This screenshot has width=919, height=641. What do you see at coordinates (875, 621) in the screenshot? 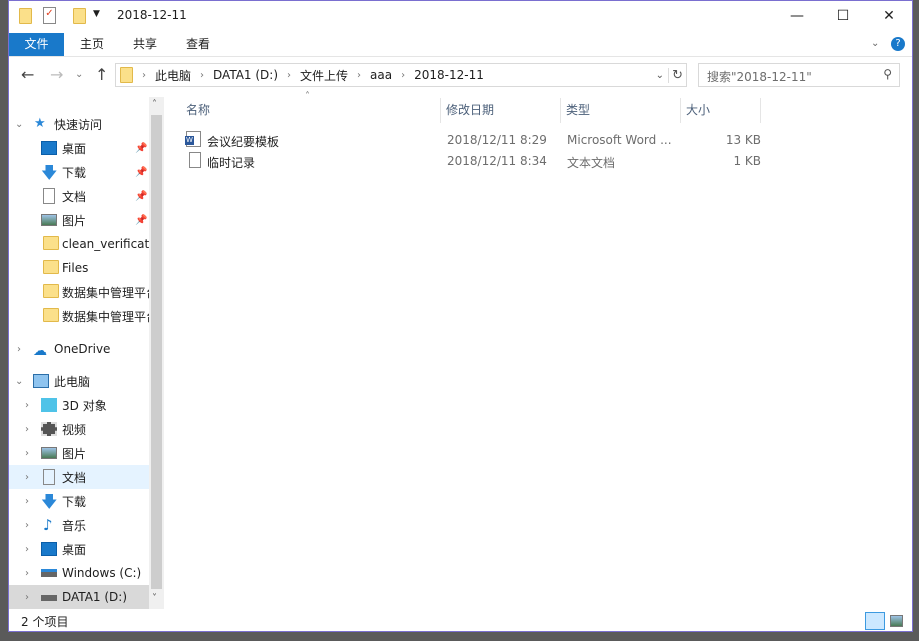
I see `details-view-button` at bounding box center [875, 621].